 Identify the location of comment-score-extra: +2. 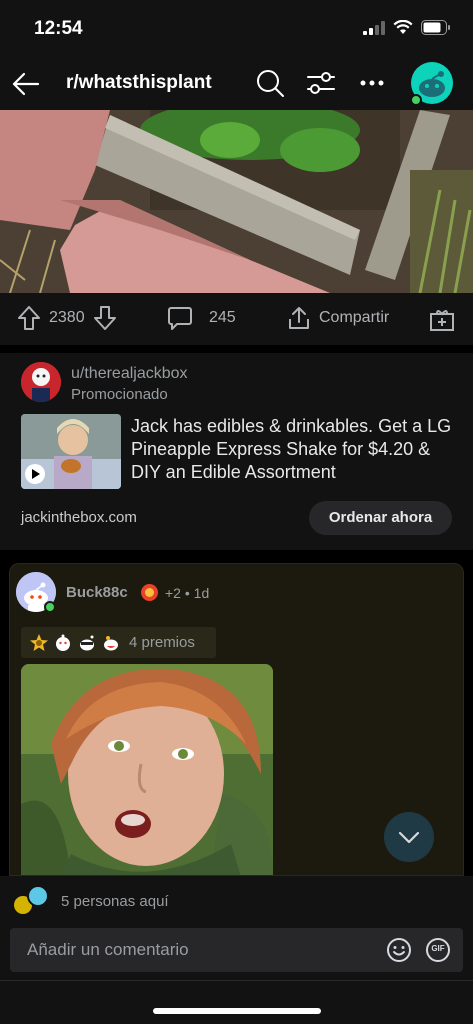
(173, 593).